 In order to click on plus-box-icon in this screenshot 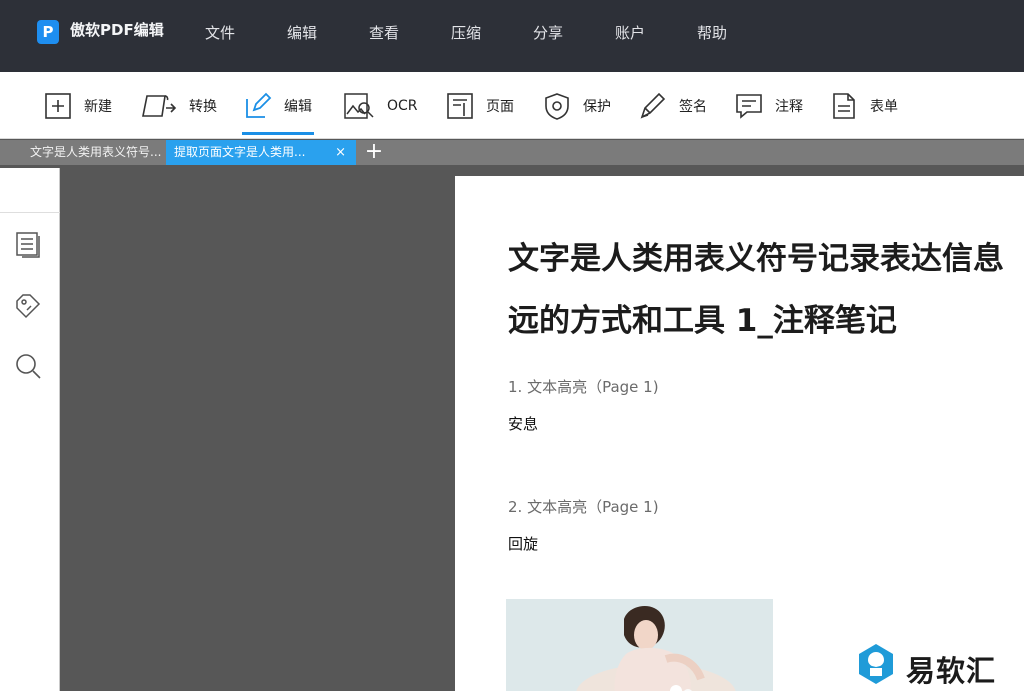, I will do `click(58, 105)`.